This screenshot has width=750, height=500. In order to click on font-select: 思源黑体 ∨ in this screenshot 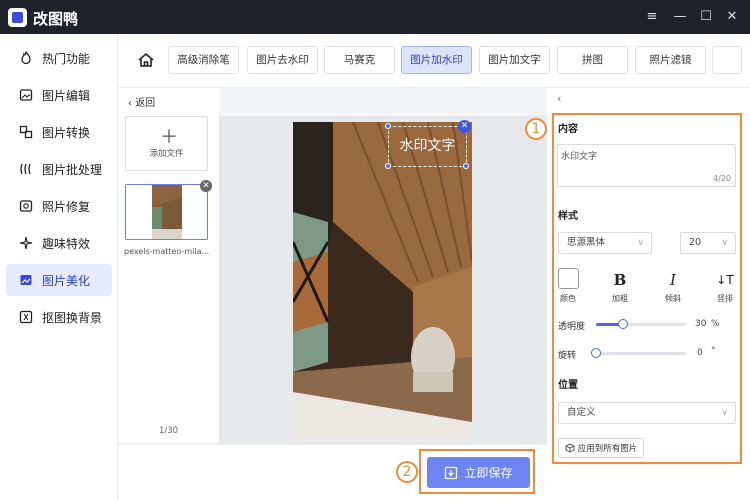, I will do `click(605, 243)`.